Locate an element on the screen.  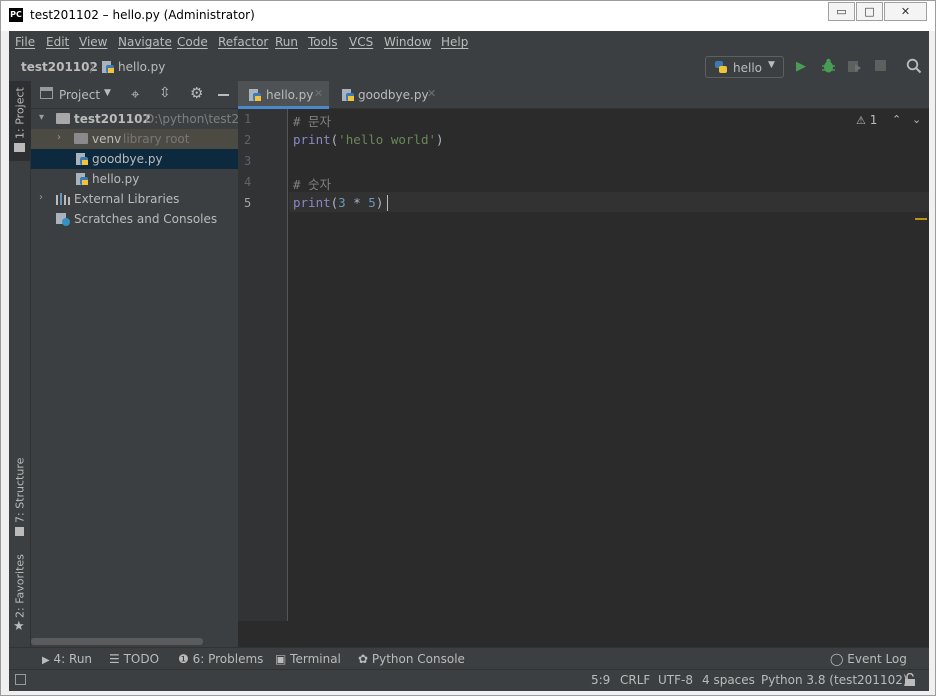
caret-position: 5:9 is located at coordinates (600, 680).